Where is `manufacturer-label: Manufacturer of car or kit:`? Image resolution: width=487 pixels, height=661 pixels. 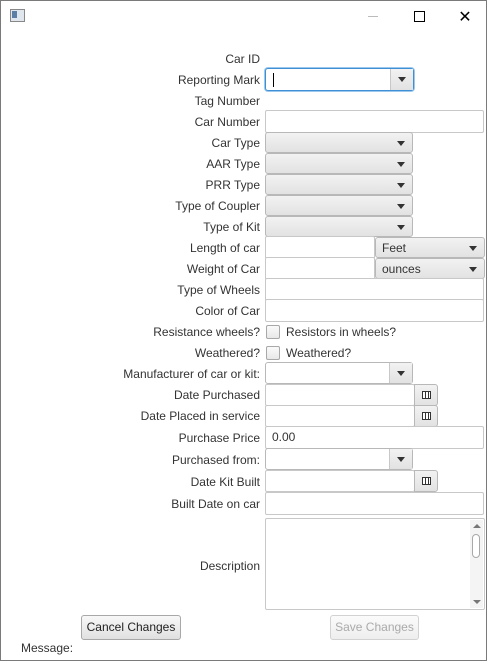
manufacturer-label: Manufacturer of car or kit: is located at coordinates (191, 374).